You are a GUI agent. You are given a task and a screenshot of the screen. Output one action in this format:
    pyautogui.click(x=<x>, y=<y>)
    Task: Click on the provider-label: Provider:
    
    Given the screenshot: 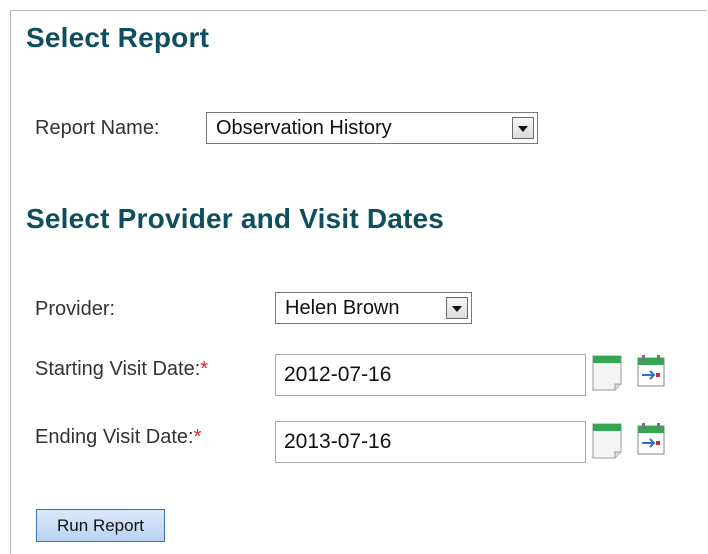 What is the action you would take?
    pyautogui.click(x=75, y=309)
    